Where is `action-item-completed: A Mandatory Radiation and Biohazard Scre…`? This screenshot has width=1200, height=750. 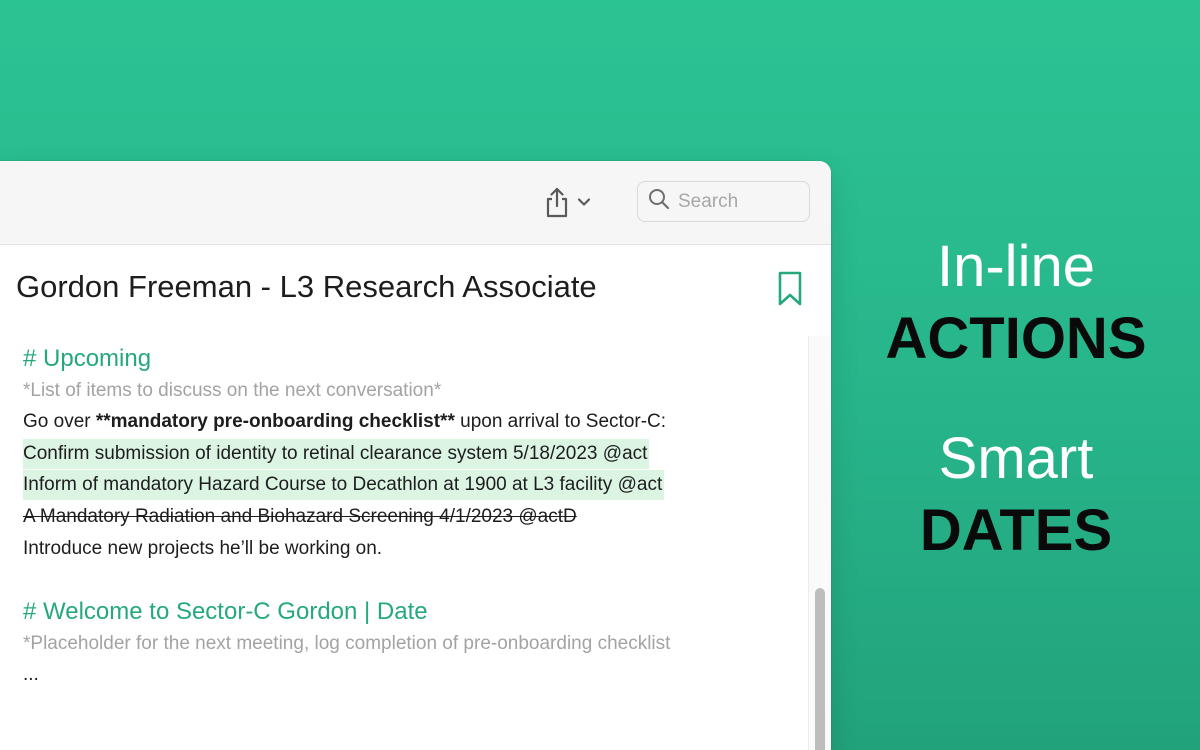
action-item-completed: A Mandatory Radiation and Biohazard Scre… is located at coordinates (410, 517).